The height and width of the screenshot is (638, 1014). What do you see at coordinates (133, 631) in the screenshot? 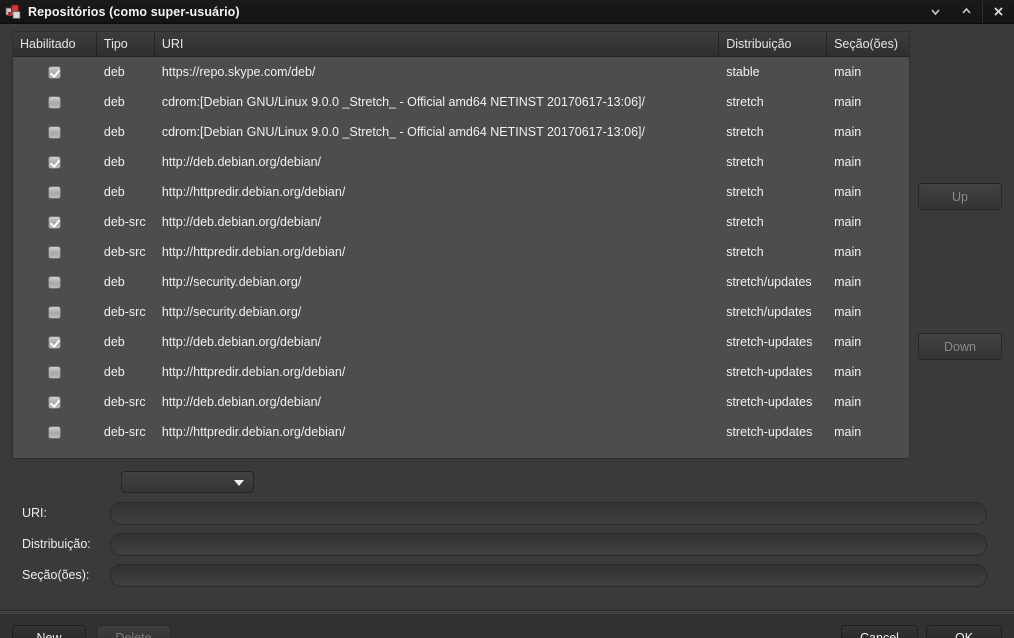
I see `delete-button: Delete` at bounding box center [133, 631].